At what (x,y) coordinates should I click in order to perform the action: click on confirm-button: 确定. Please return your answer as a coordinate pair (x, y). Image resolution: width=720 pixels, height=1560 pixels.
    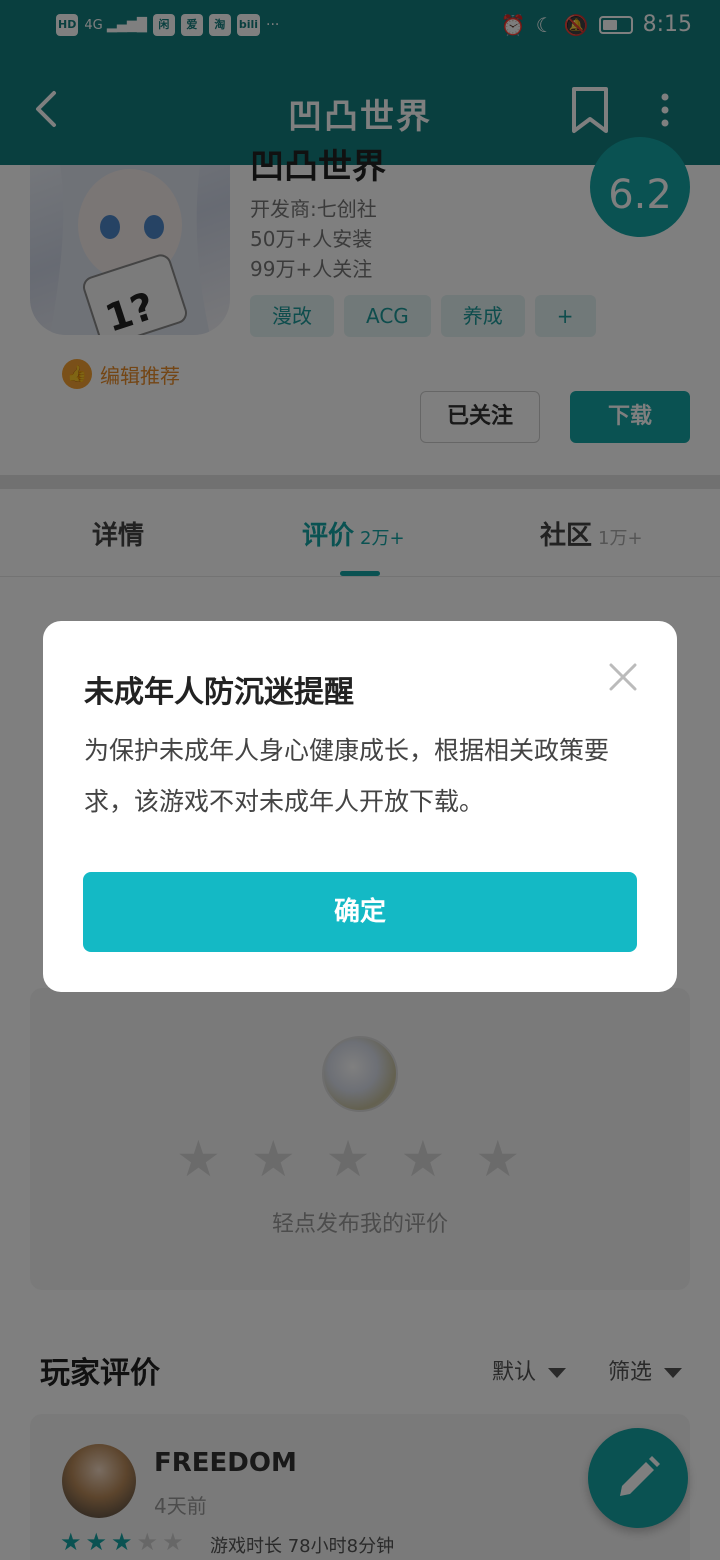
    Looking at the image, I should click on (360, 912).